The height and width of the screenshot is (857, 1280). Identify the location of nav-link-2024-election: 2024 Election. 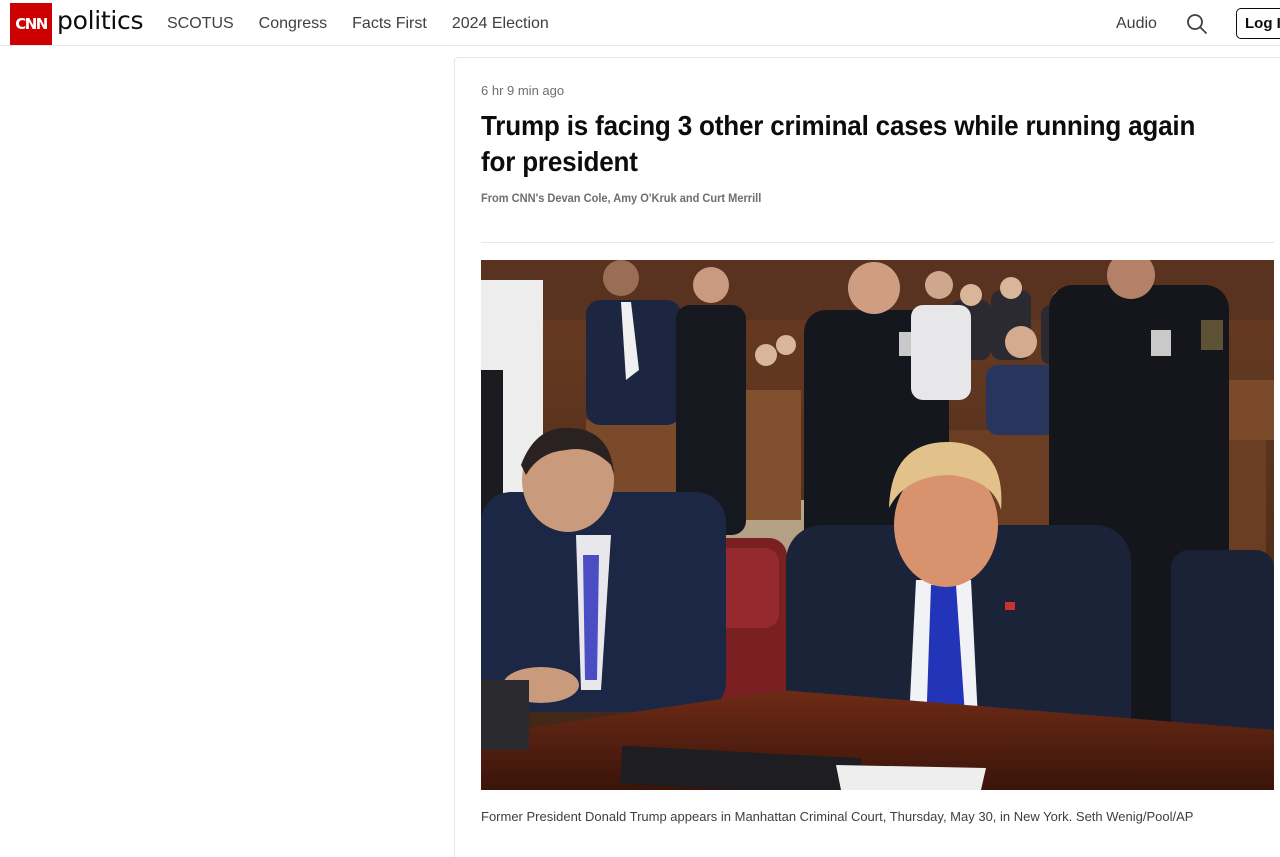
(500, 24).